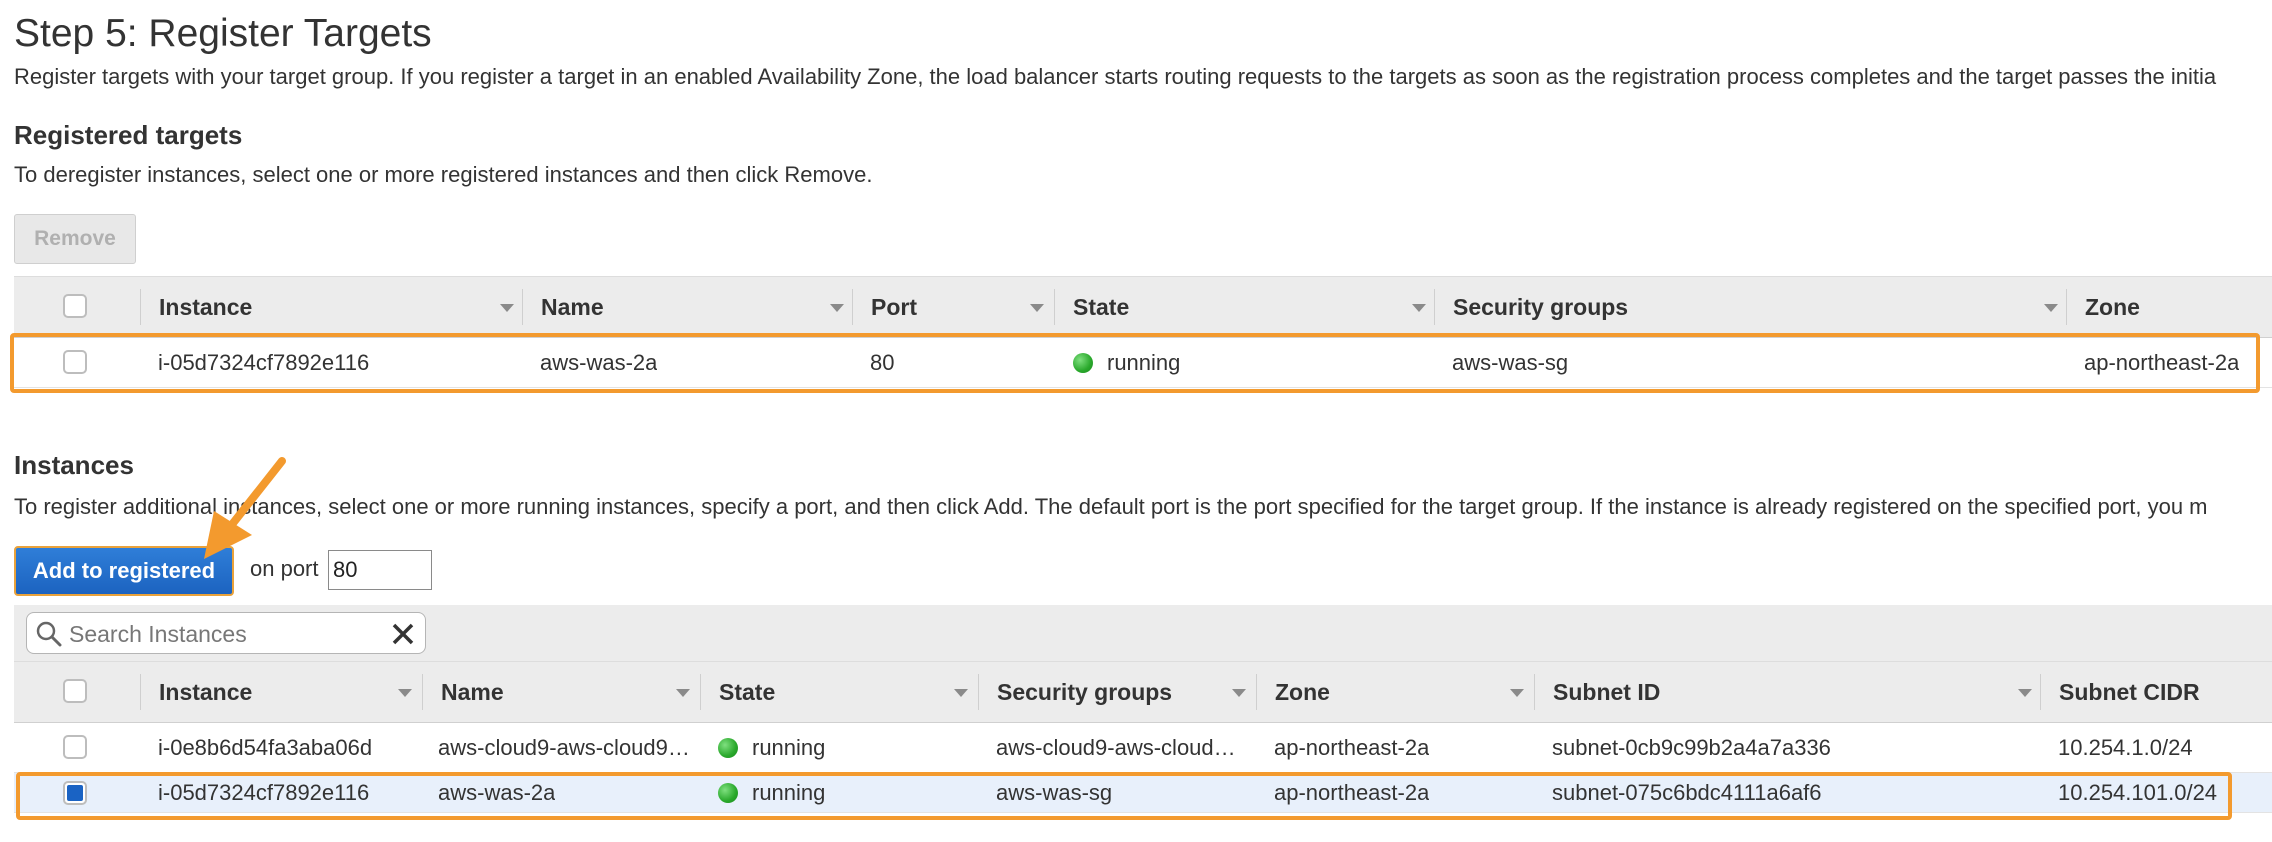 This screenshot has height=842, width=2272. Describe the element at coordinates (380, 570) in the screenshot. I see `port-input` at that location.